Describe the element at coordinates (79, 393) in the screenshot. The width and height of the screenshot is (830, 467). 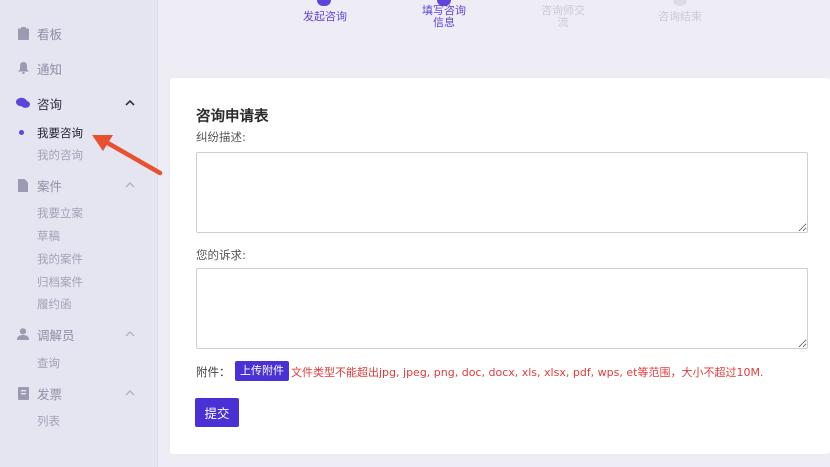
I see `sidebar-group-invoices: 发票` at that location.